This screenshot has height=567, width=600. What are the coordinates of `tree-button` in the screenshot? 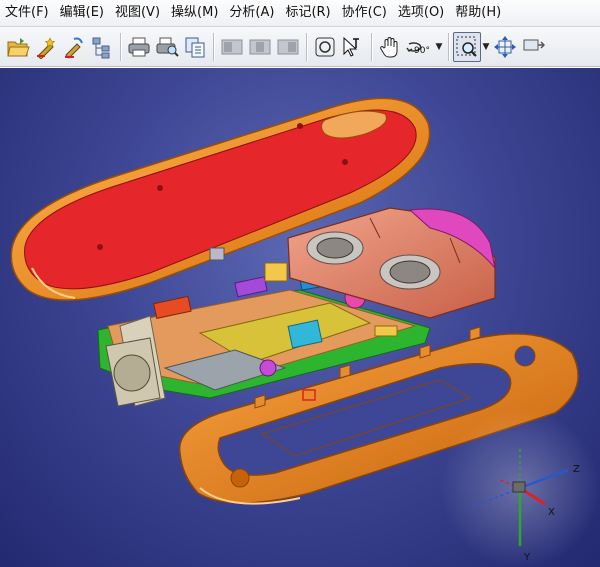 It's located at (102, 47).